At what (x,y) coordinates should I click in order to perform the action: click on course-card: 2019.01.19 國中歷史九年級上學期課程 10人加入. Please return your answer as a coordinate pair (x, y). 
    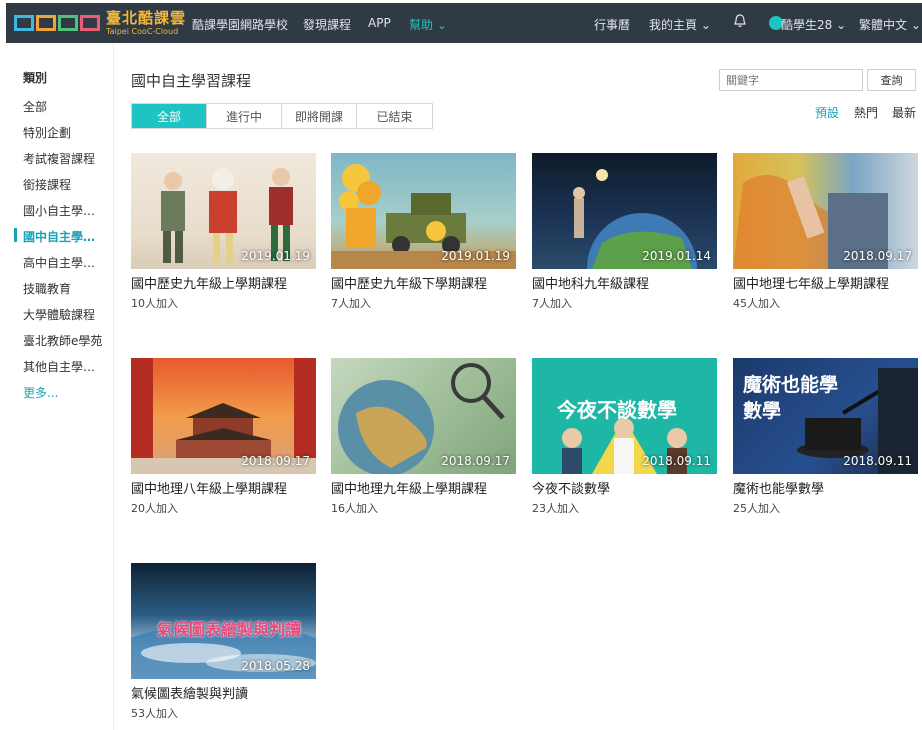
    Looking at the image, I should click on (223, 232).